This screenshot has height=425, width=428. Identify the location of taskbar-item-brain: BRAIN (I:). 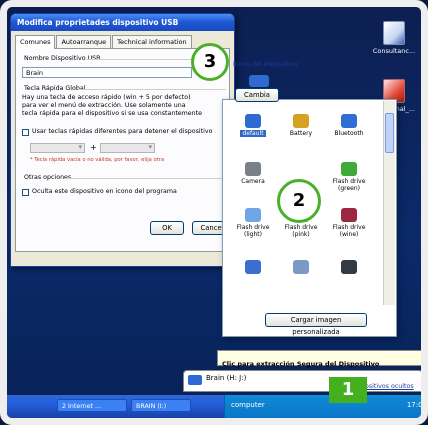
(161, 405).